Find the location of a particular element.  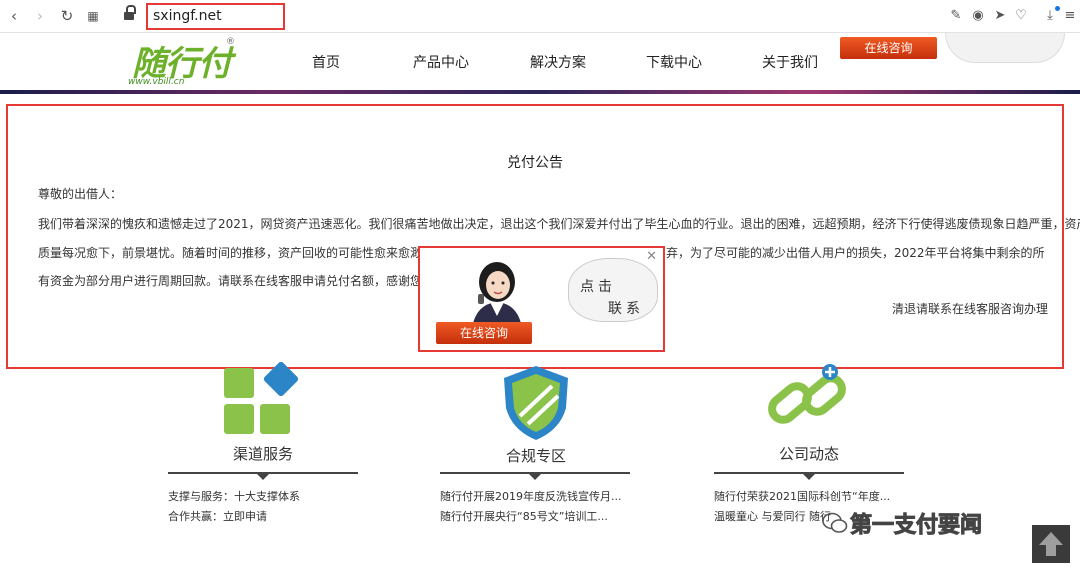

grid-icon is located at coordinates (261, 398).